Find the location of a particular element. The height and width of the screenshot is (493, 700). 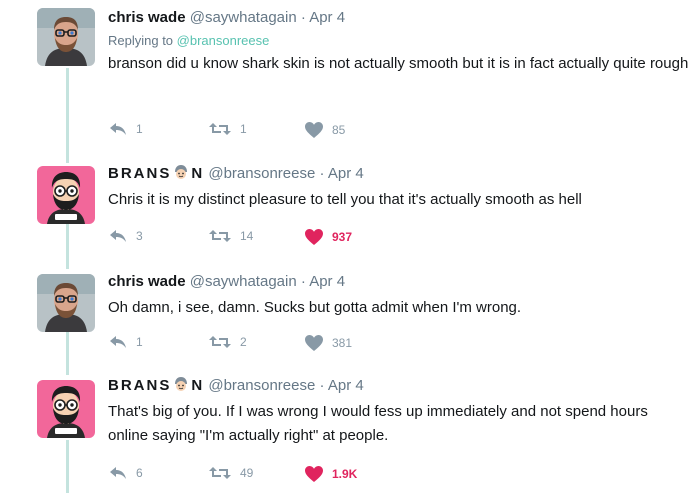

reply-button: 6 is located at coordinates (125, 473).